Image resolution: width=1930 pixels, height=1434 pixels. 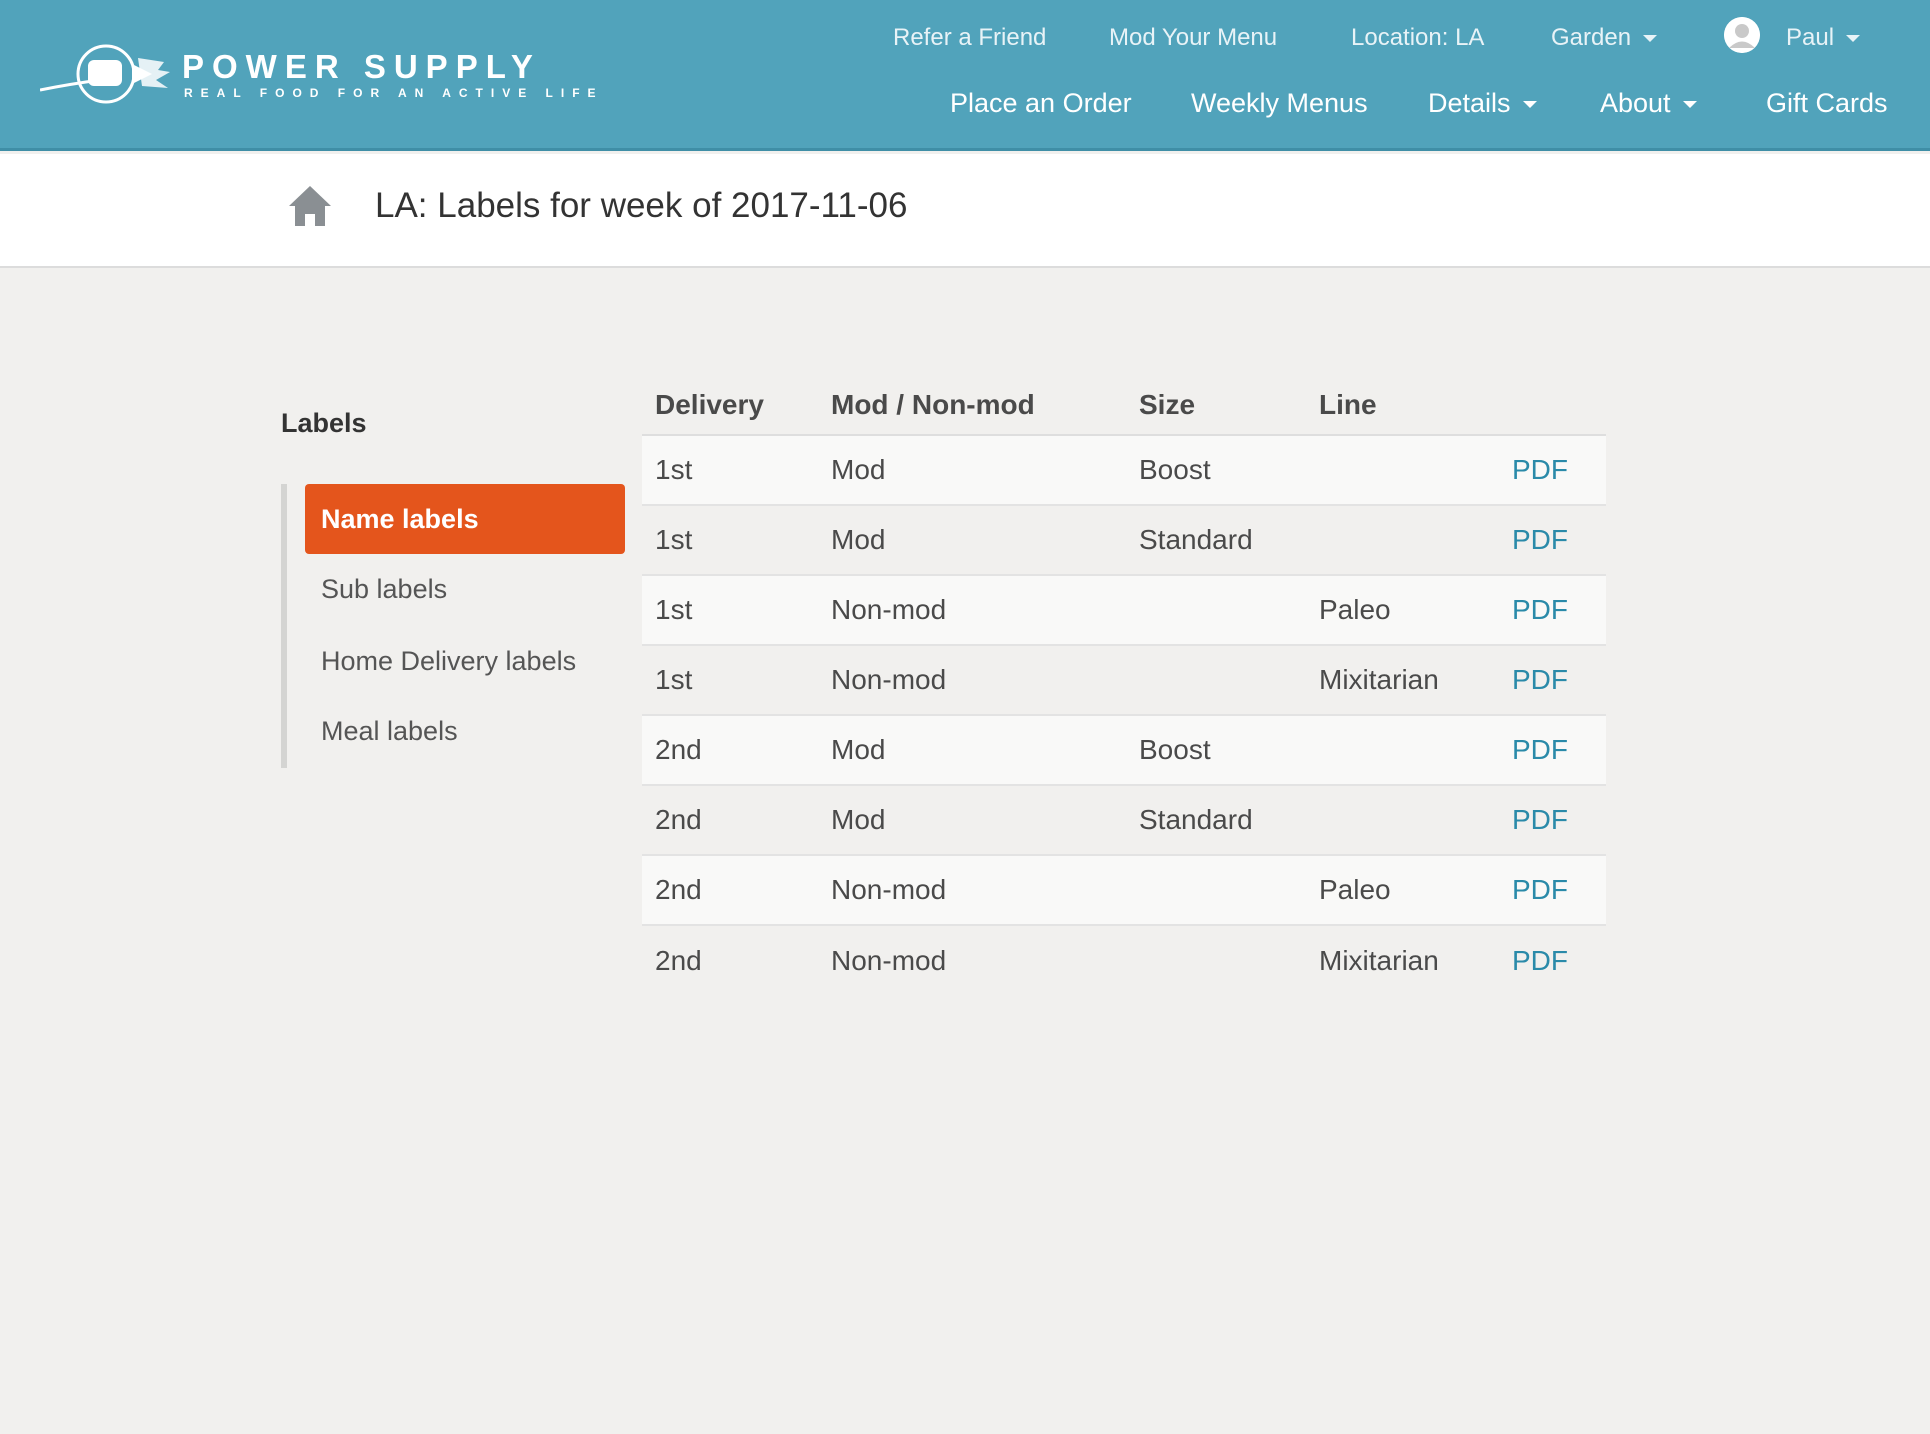 I want to click on page-title-bar: LA: Labels for week of 2017-11-06, so click(x=965, y=211).